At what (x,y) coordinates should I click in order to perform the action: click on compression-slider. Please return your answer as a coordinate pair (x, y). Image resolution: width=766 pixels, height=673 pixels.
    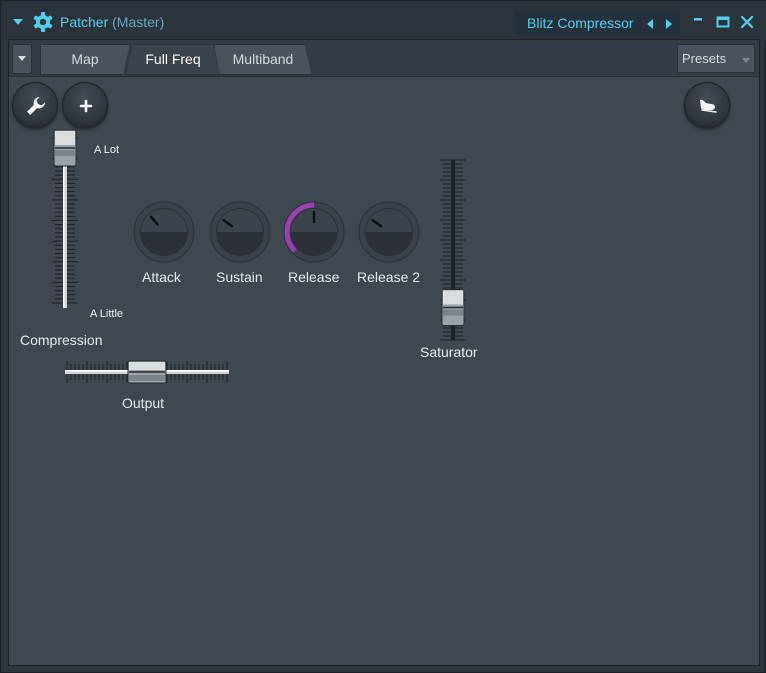
    Looking at the image, I should click on (65, 220).